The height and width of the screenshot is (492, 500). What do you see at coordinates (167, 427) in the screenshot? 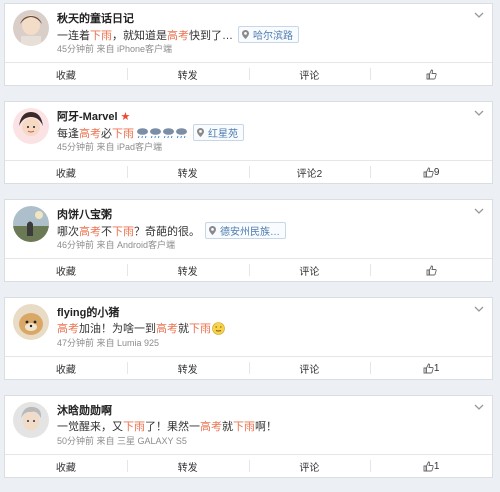
I see `post-text: 一觉醒来，又 下雨 了！果然一 高考就下雨 啊！` at bounding box center [167, 427].